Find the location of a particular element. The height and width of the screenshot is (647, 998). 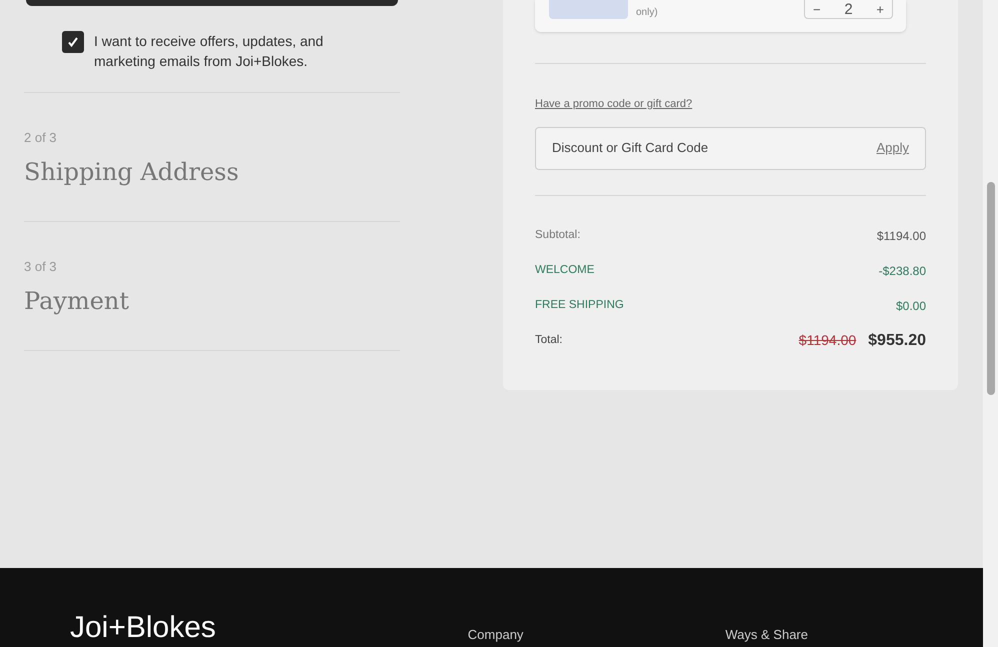

summary-label: Subtotal: is located at coordinates (557, 235).